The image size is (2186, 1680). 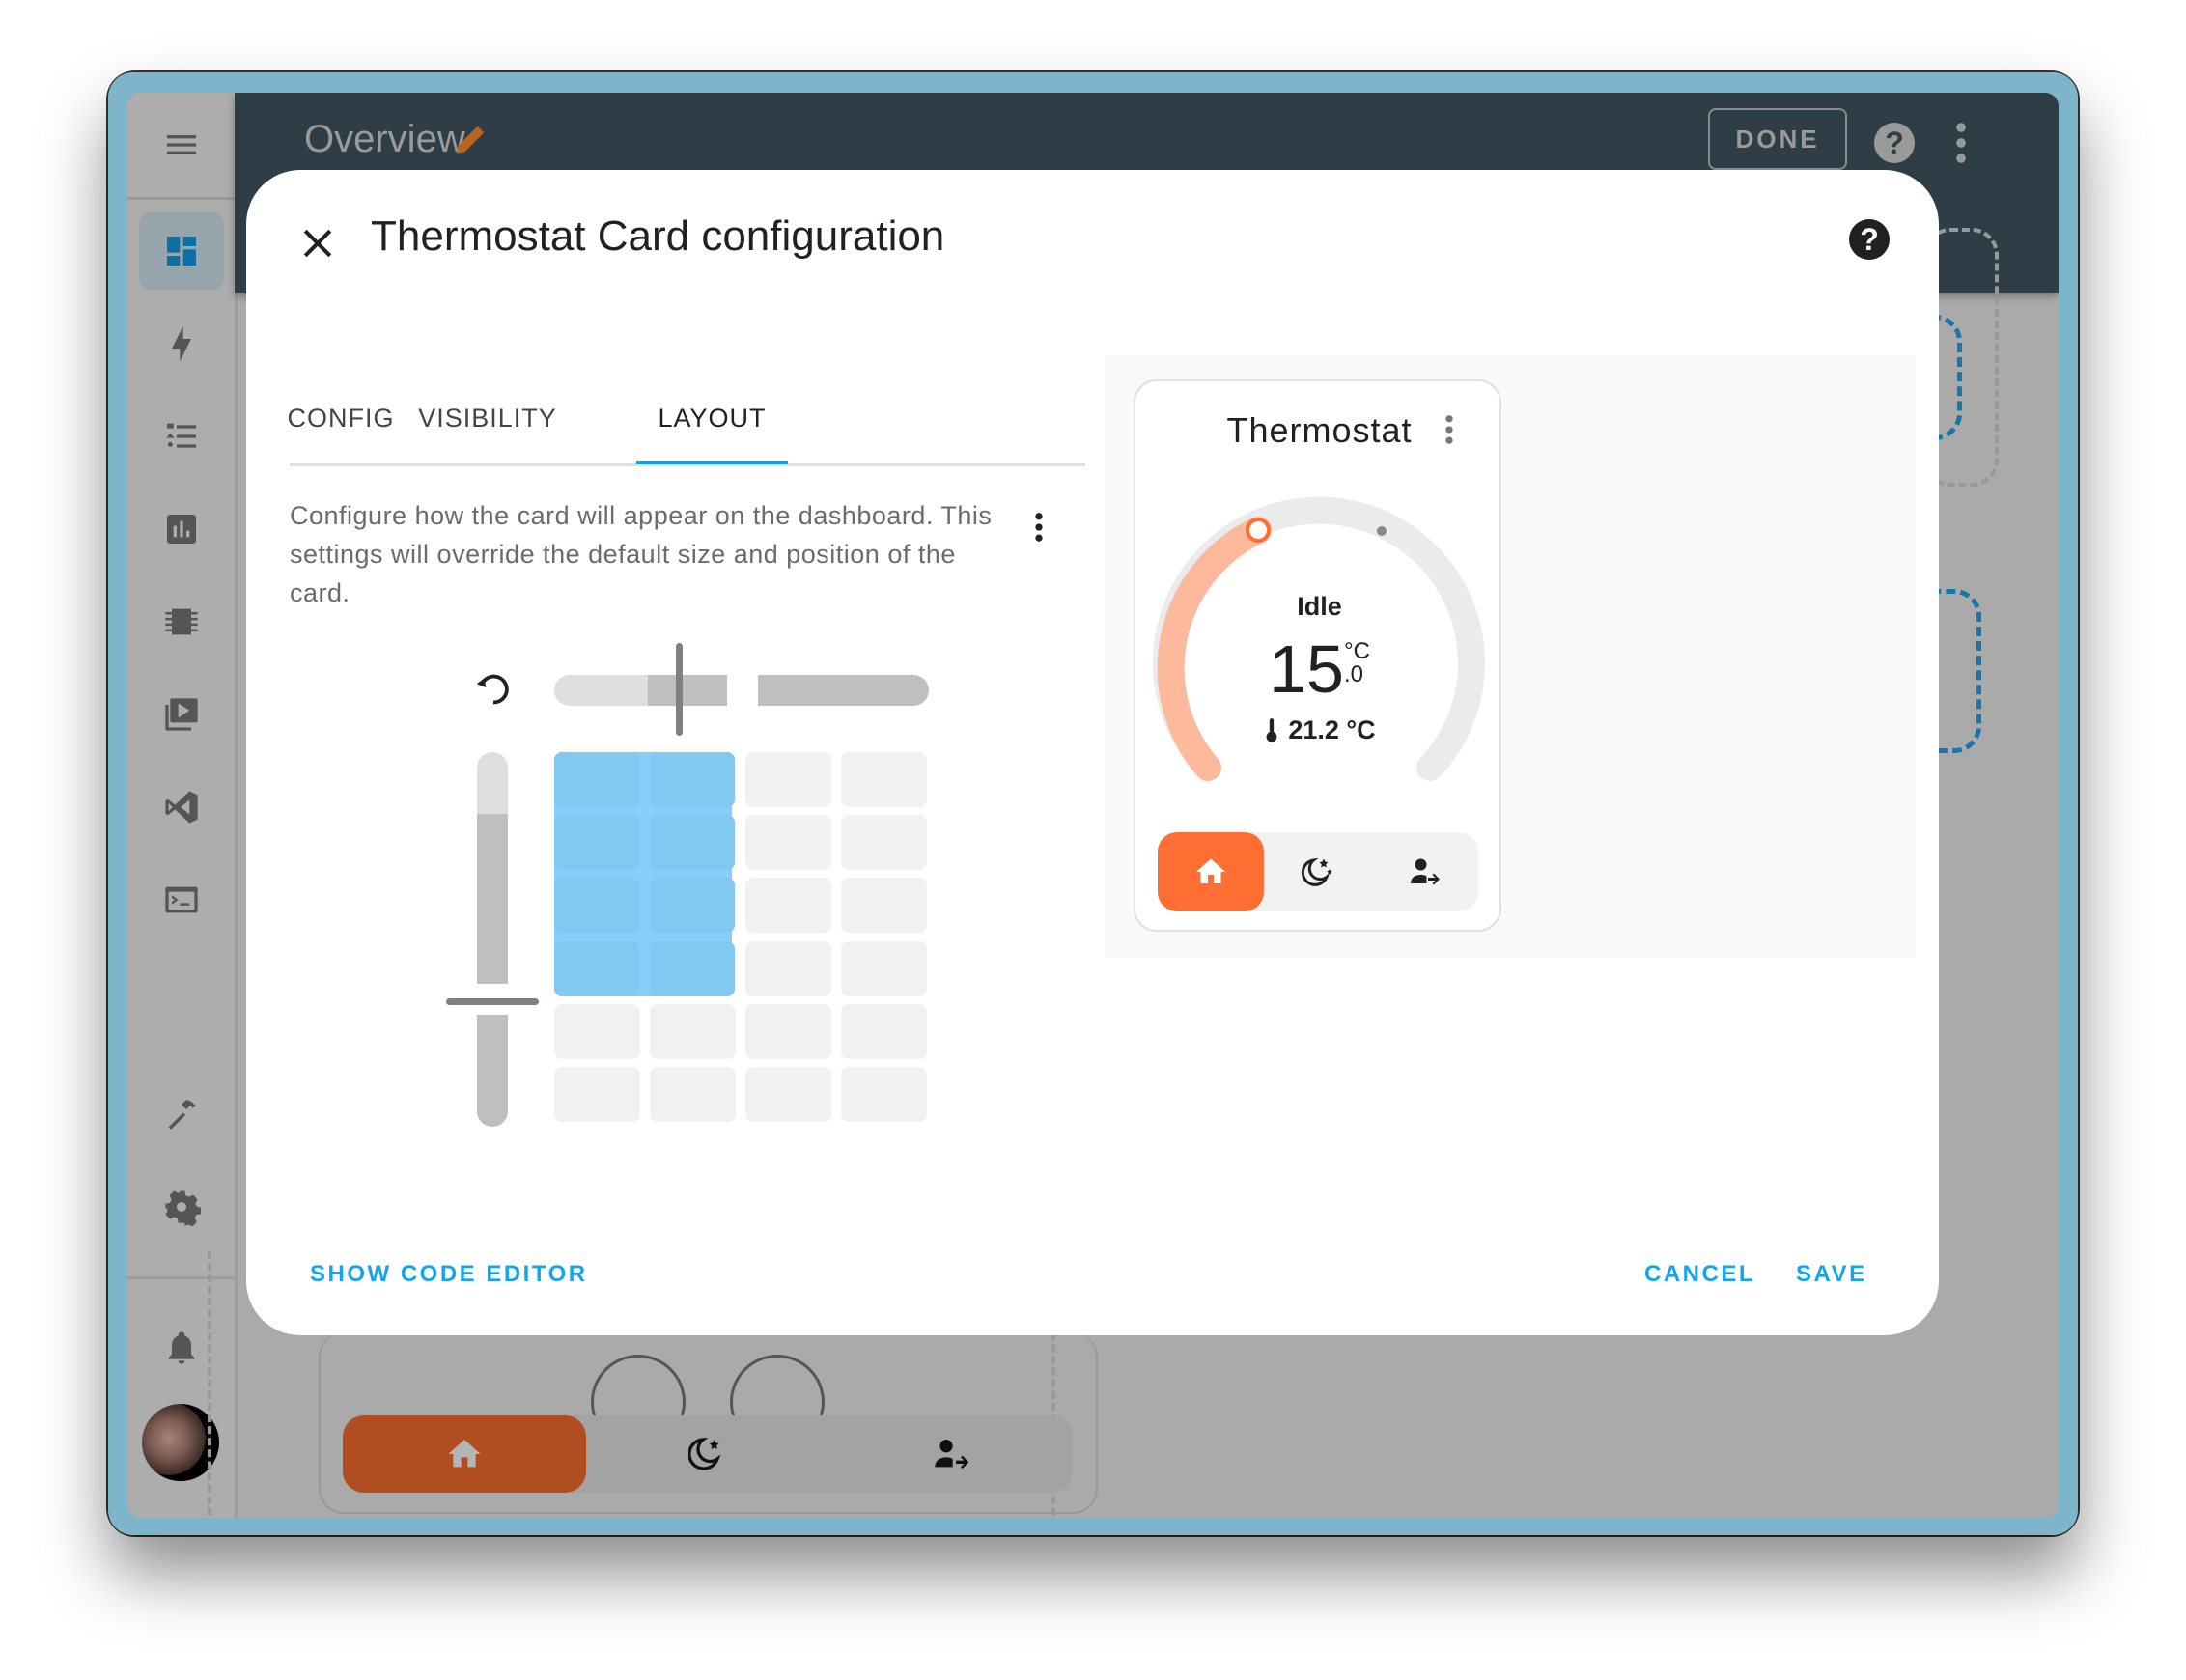 I want to click on save-button: SAVE, so click(x=1831, y=1275).